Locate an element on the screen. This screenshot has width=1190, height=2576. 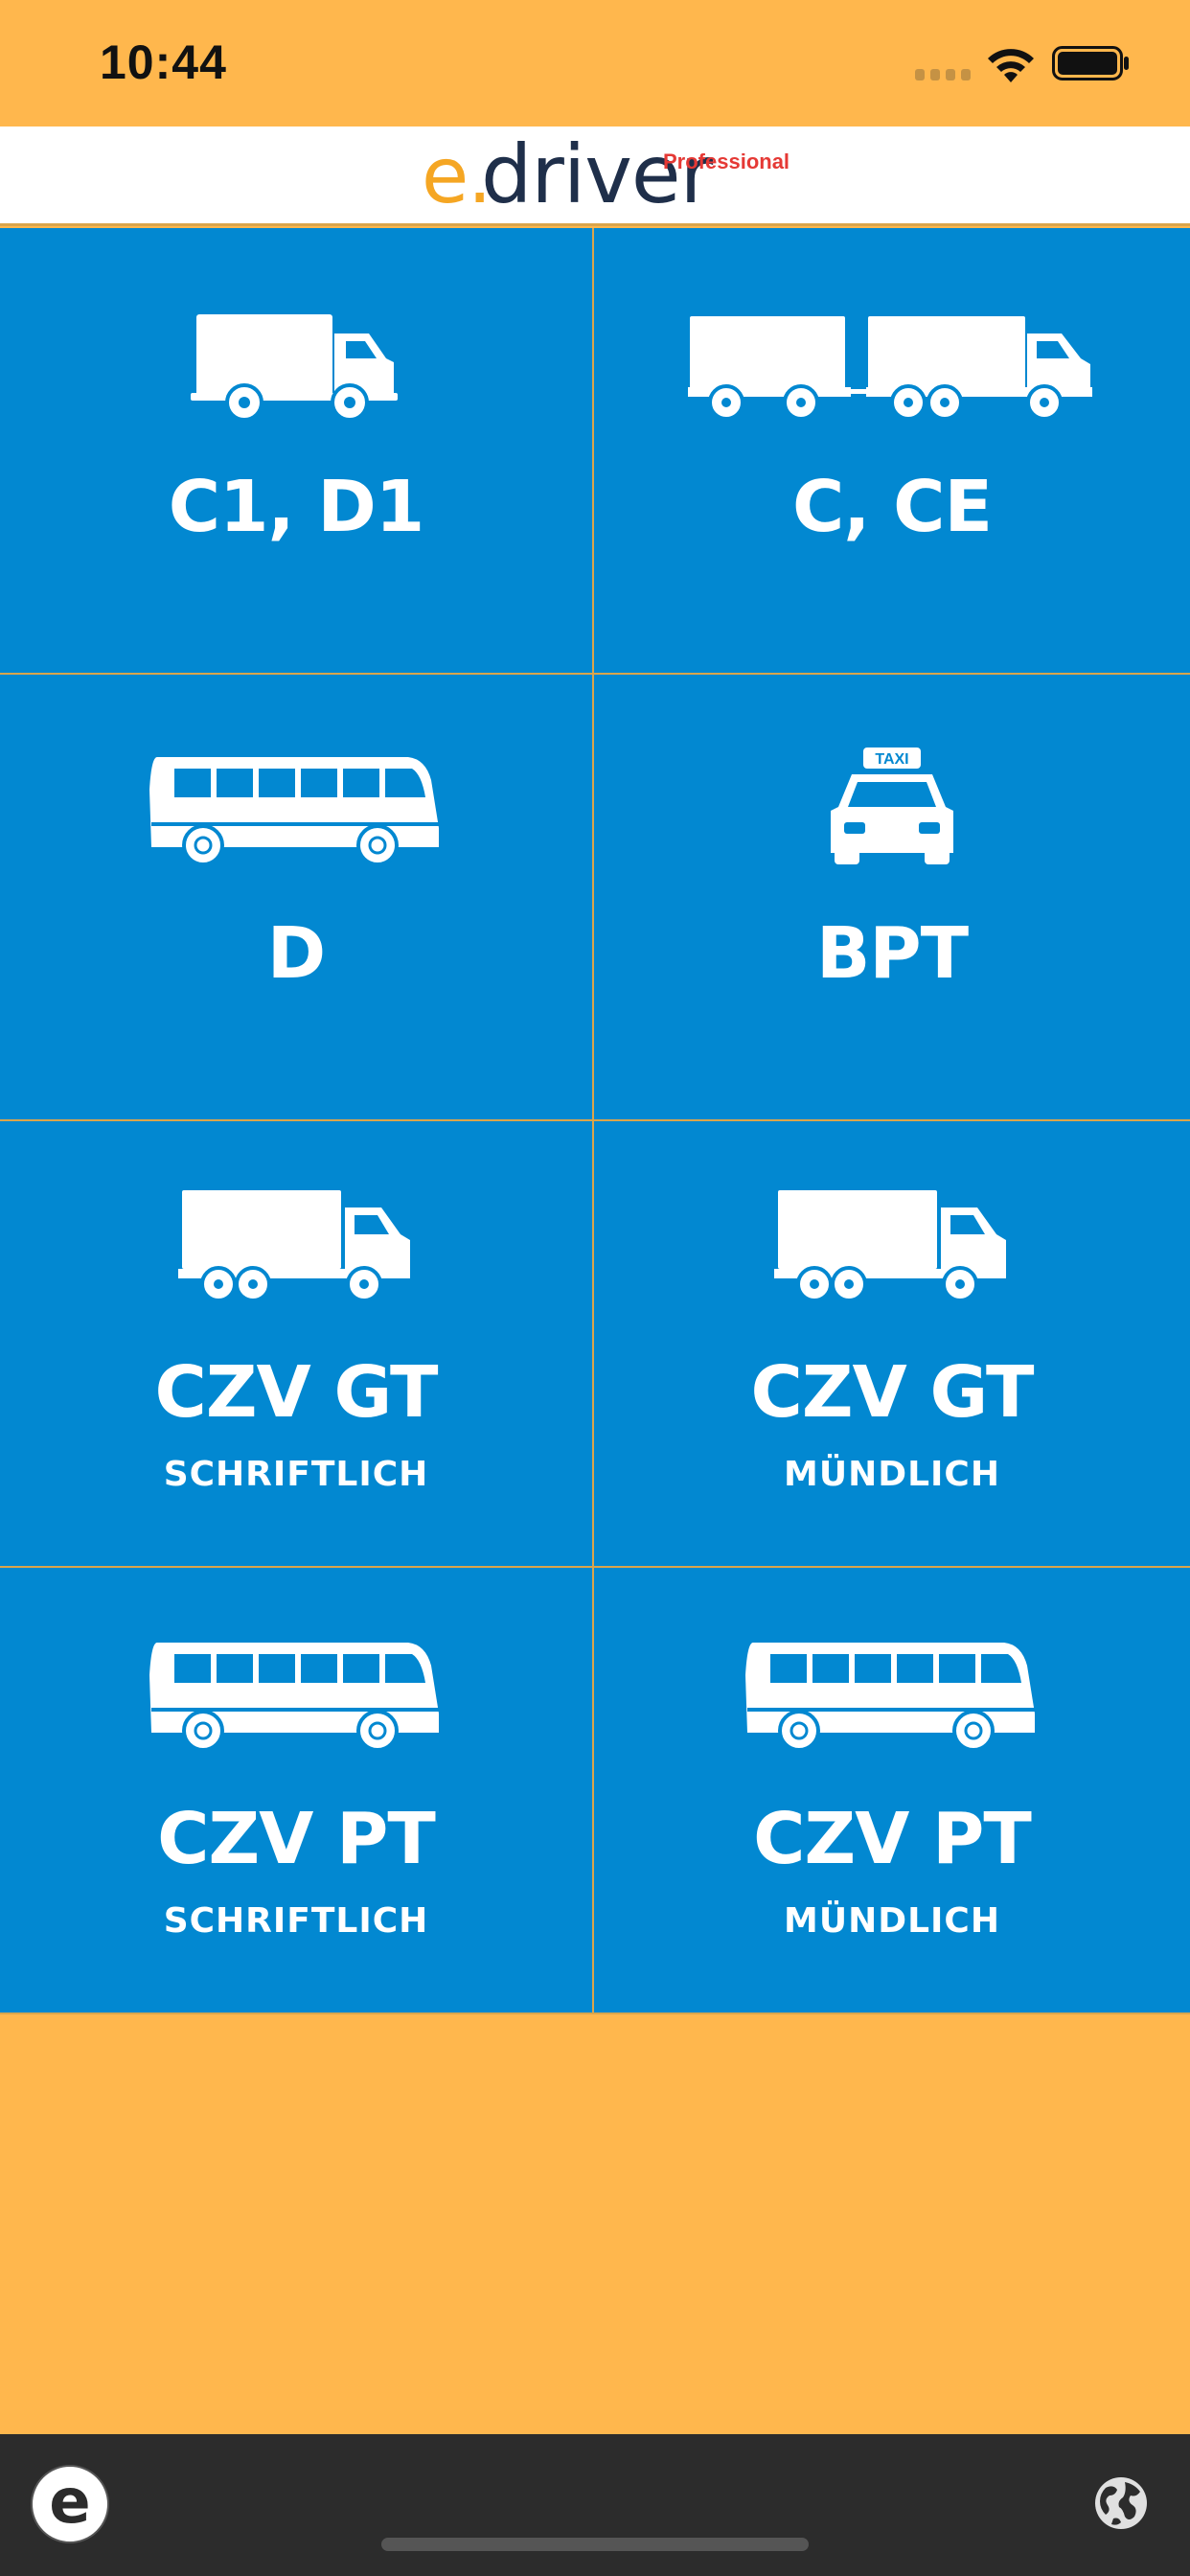
taxi-sign: TAXI is located at coordinates (891, 759).